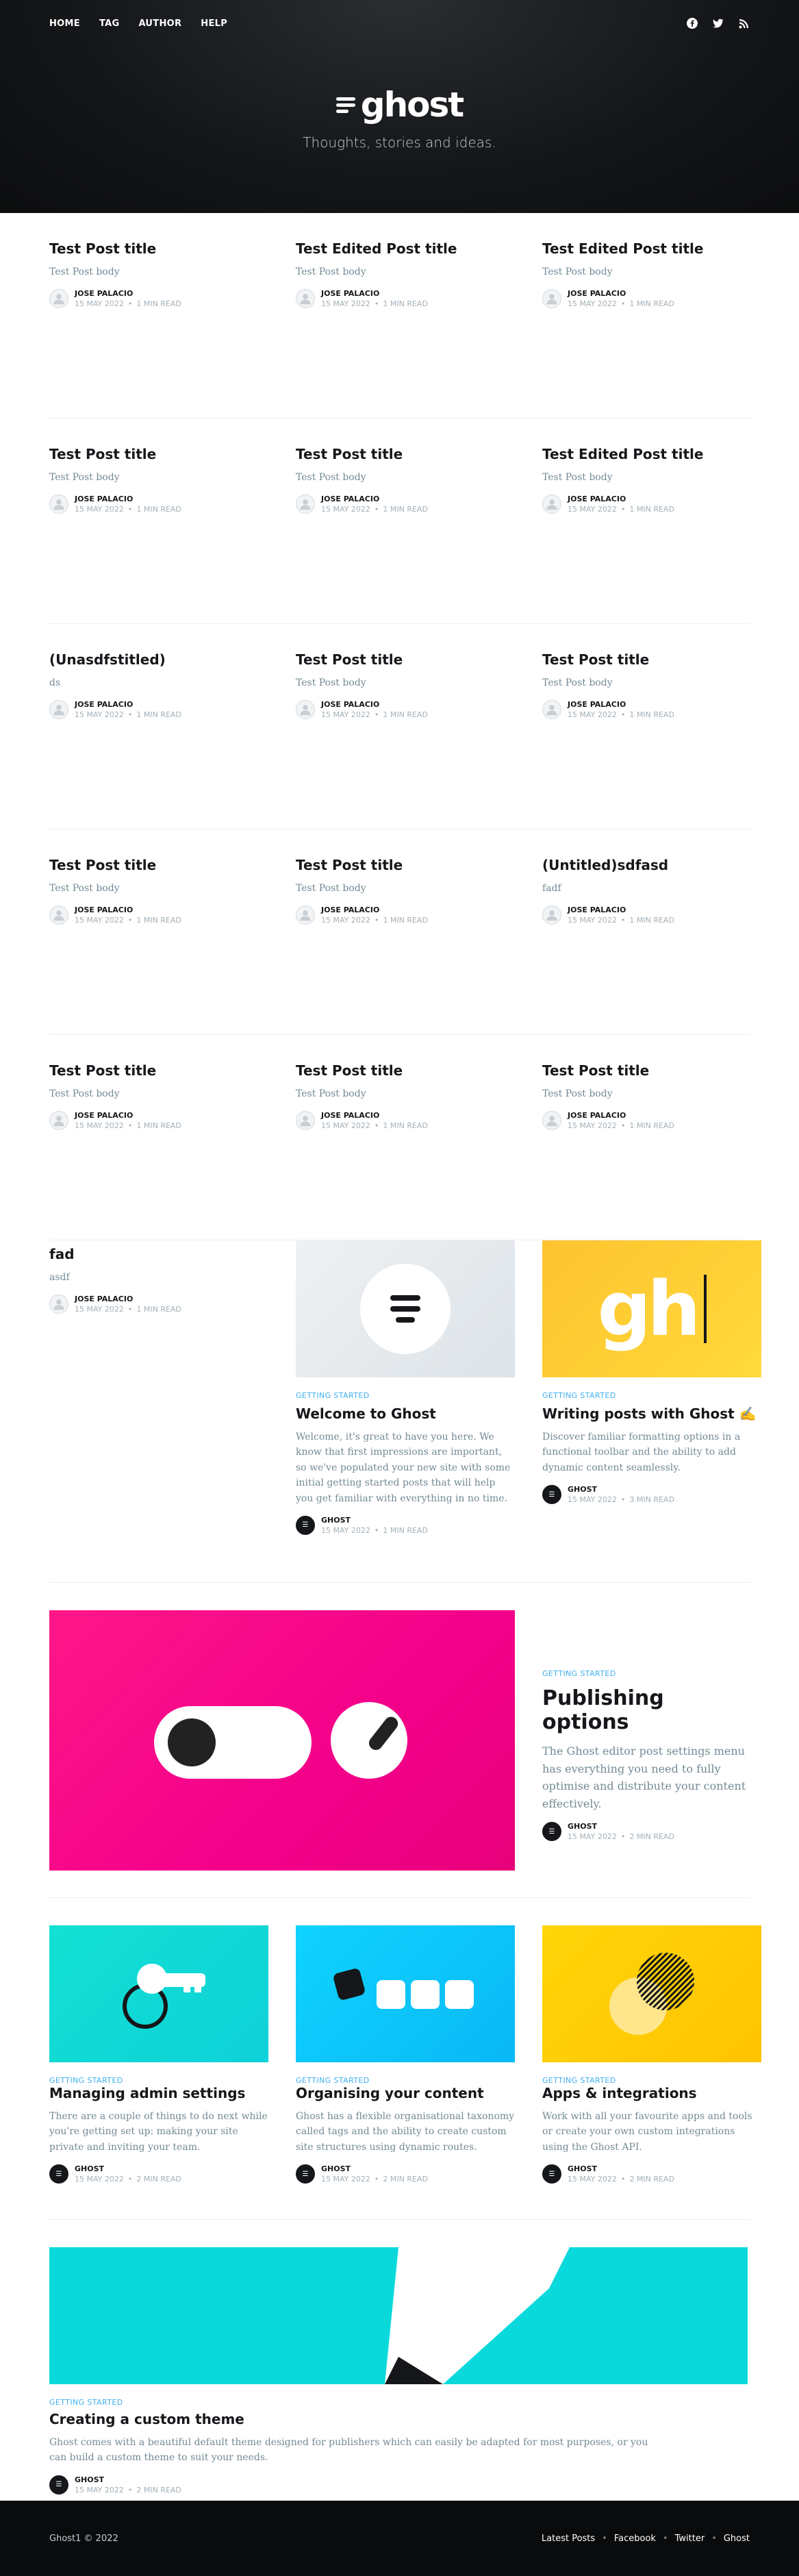 This screenshot has width=799, height=2576. Describe the element at coordinates (214, 23) in the screenshot. I see `nav-link-help: HELP` at that location.